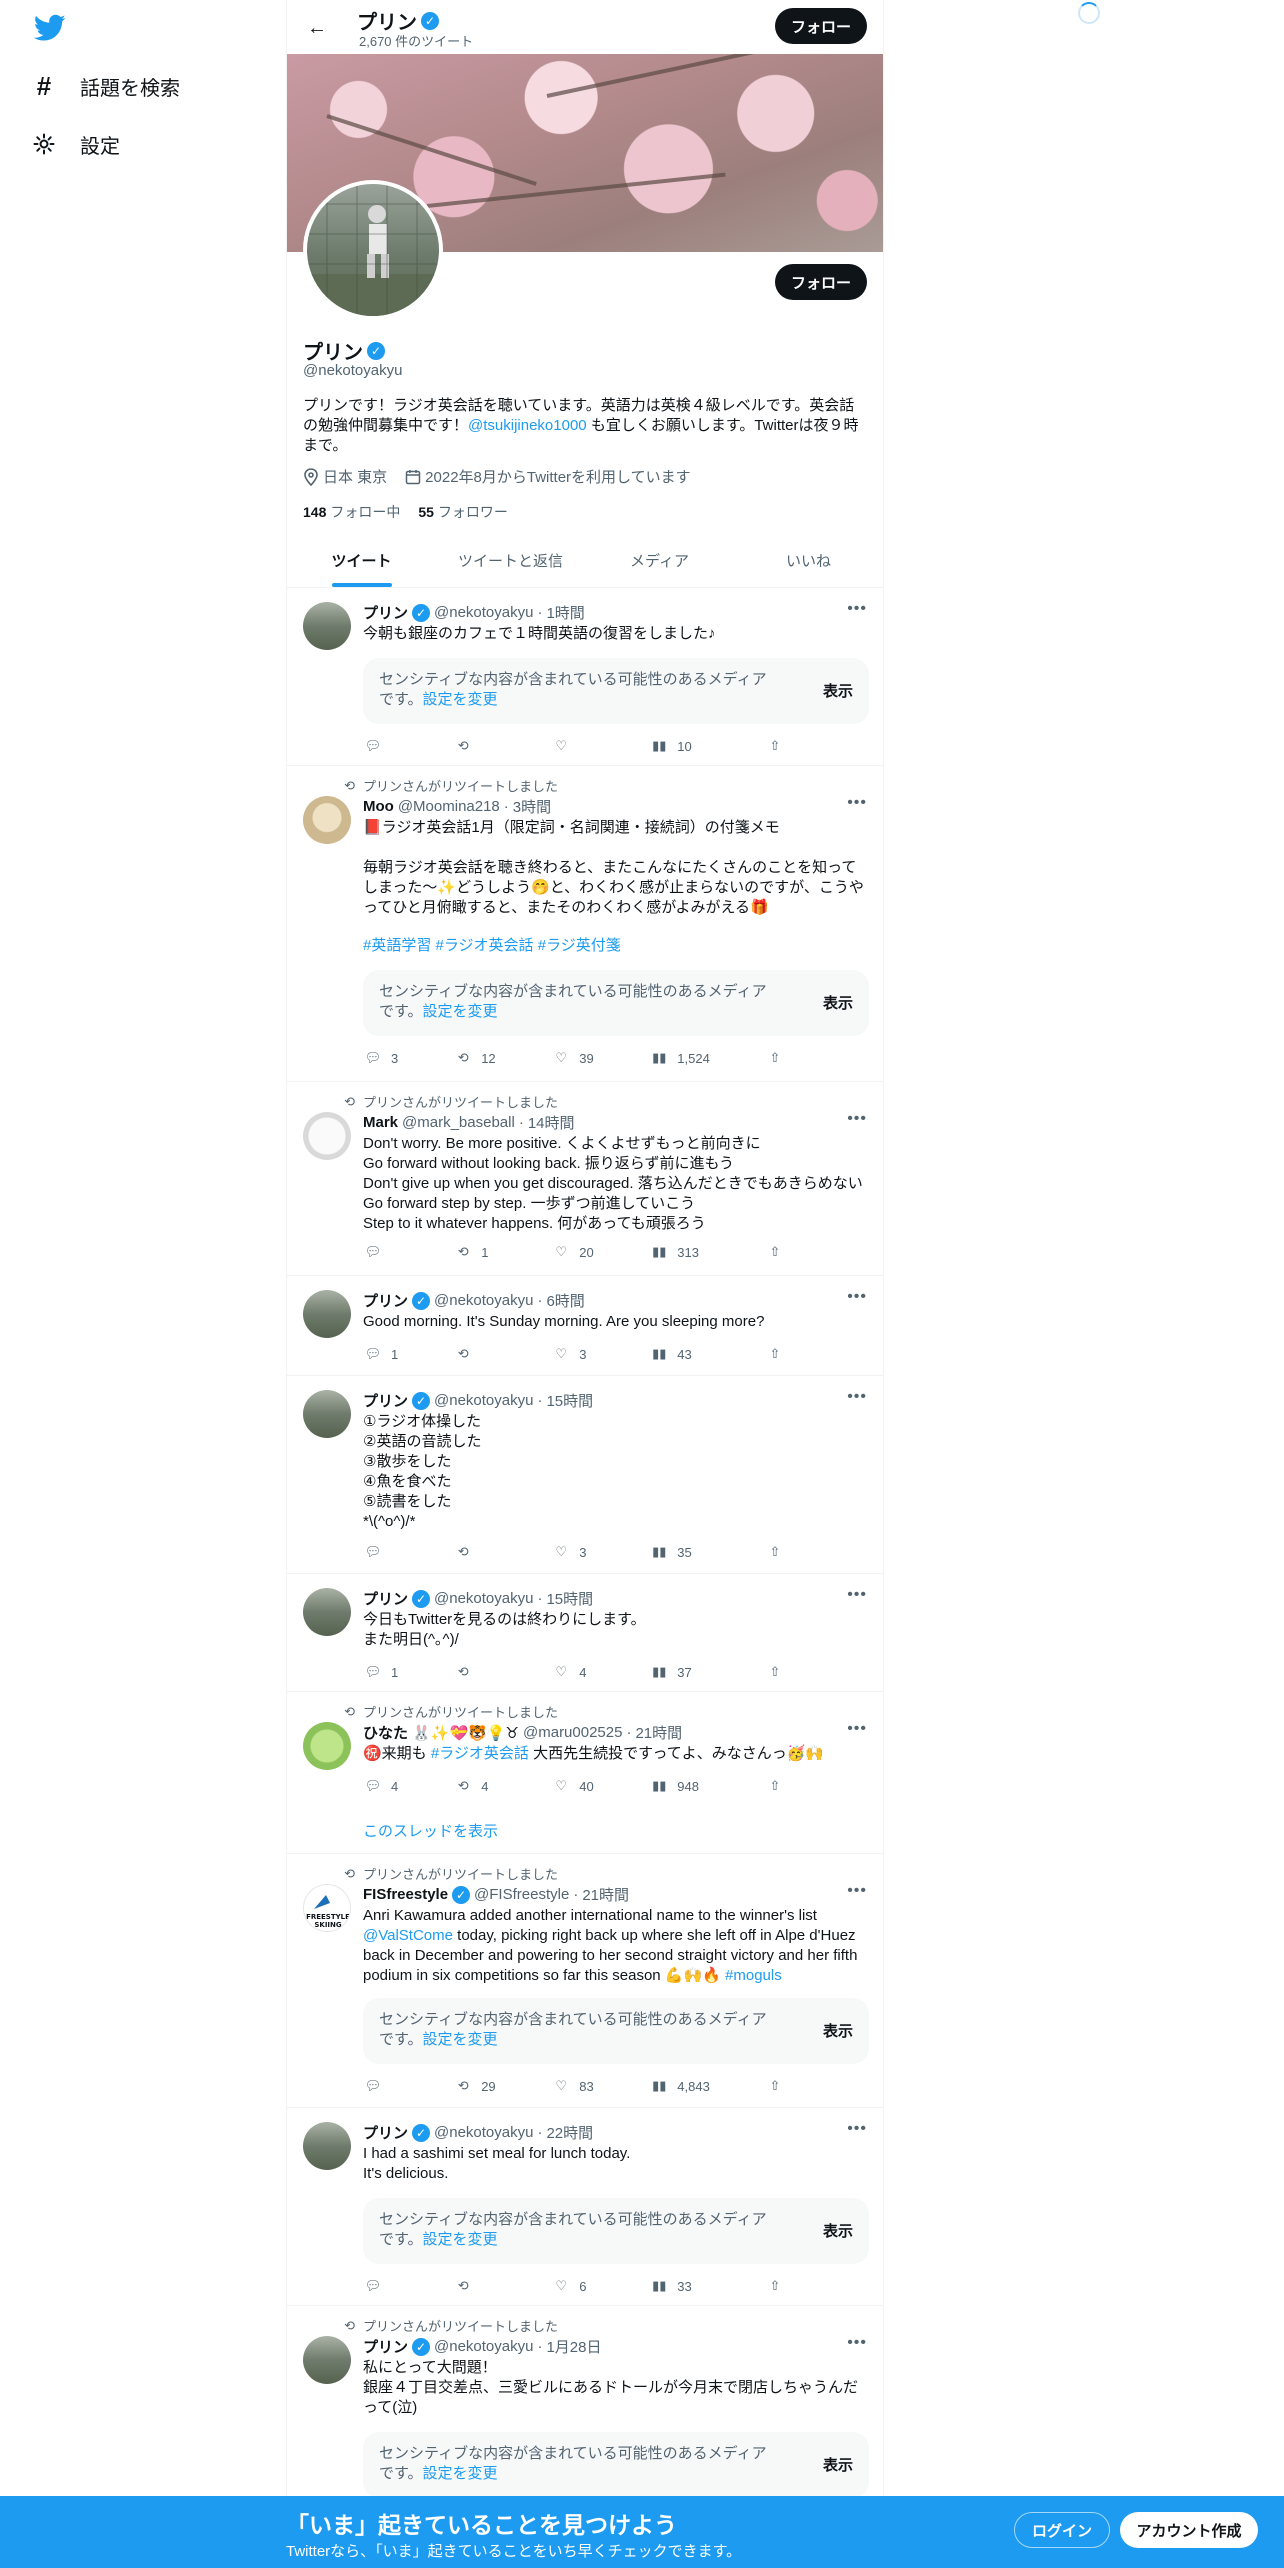  Describe the element at coordinates (821, 282) in the screenshot. I see `profile-follow-button: フォロー` at that location.